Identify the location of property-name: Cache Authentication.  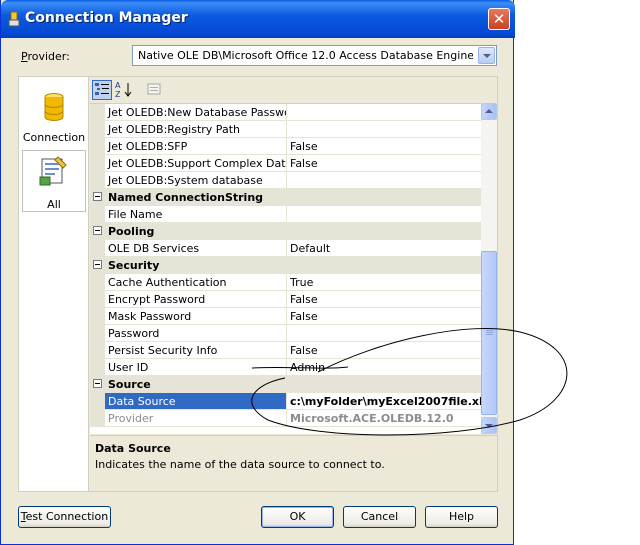
(196, 282).